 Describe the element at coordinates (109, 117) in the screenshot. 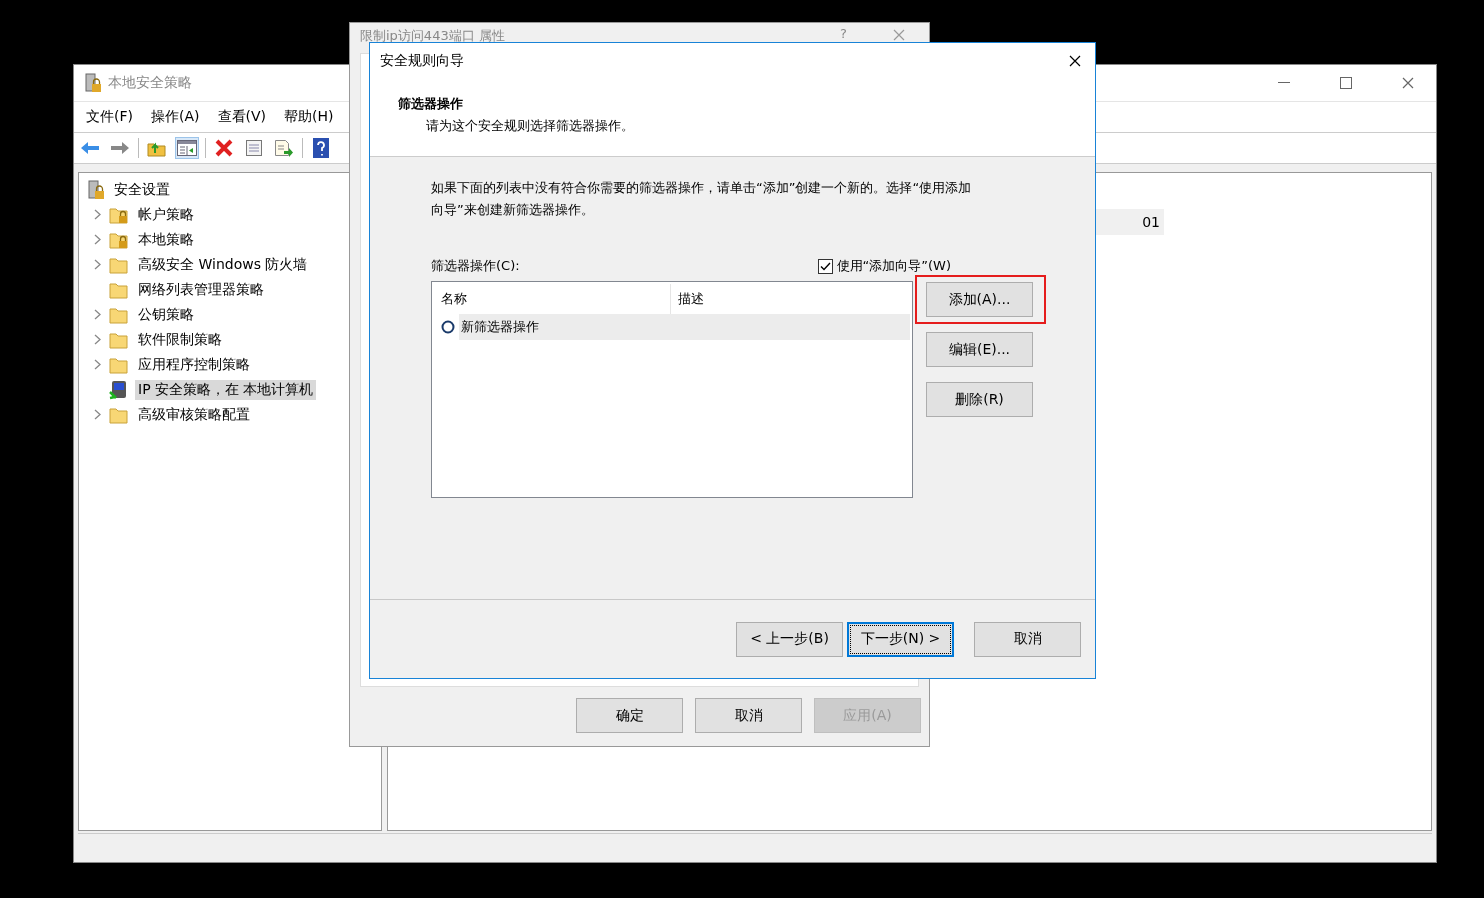

I see `menu-item: 文件(F)` at that location.